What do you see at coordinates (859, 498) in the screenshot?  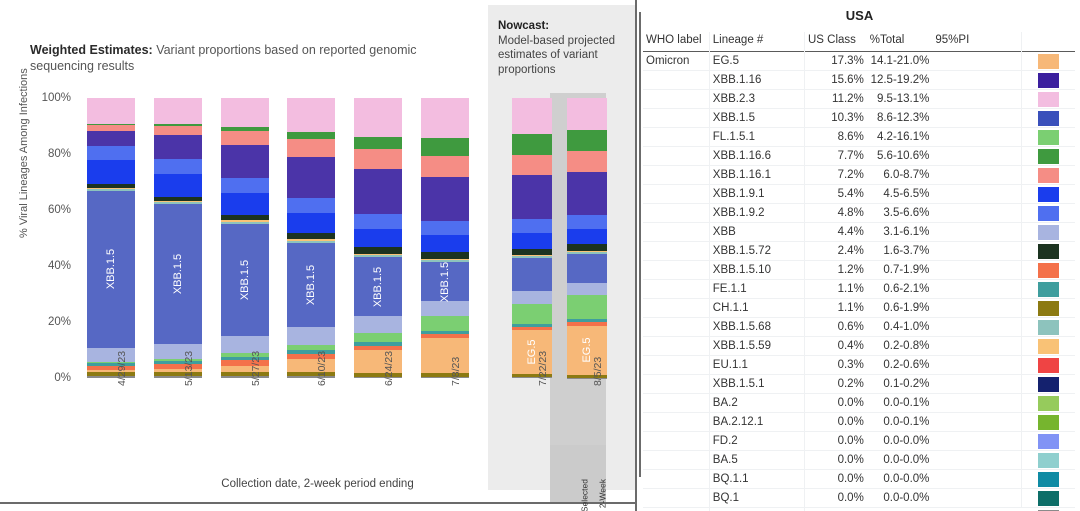 I see `table-row: BQ.1 0.0% 0.0-0.0%` at bounding box center [859, 498].